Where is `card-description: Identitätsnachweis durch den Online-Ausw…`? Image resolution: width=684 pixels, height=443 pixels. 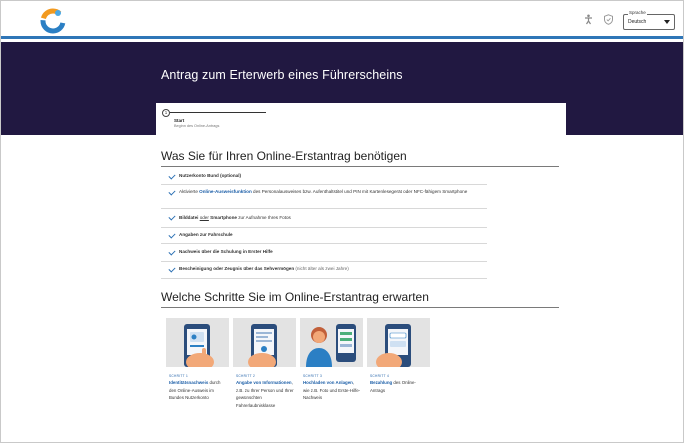
card-description: Identitätsnachweis durch den Online-Ausw… is located at coordinates (195, 390).